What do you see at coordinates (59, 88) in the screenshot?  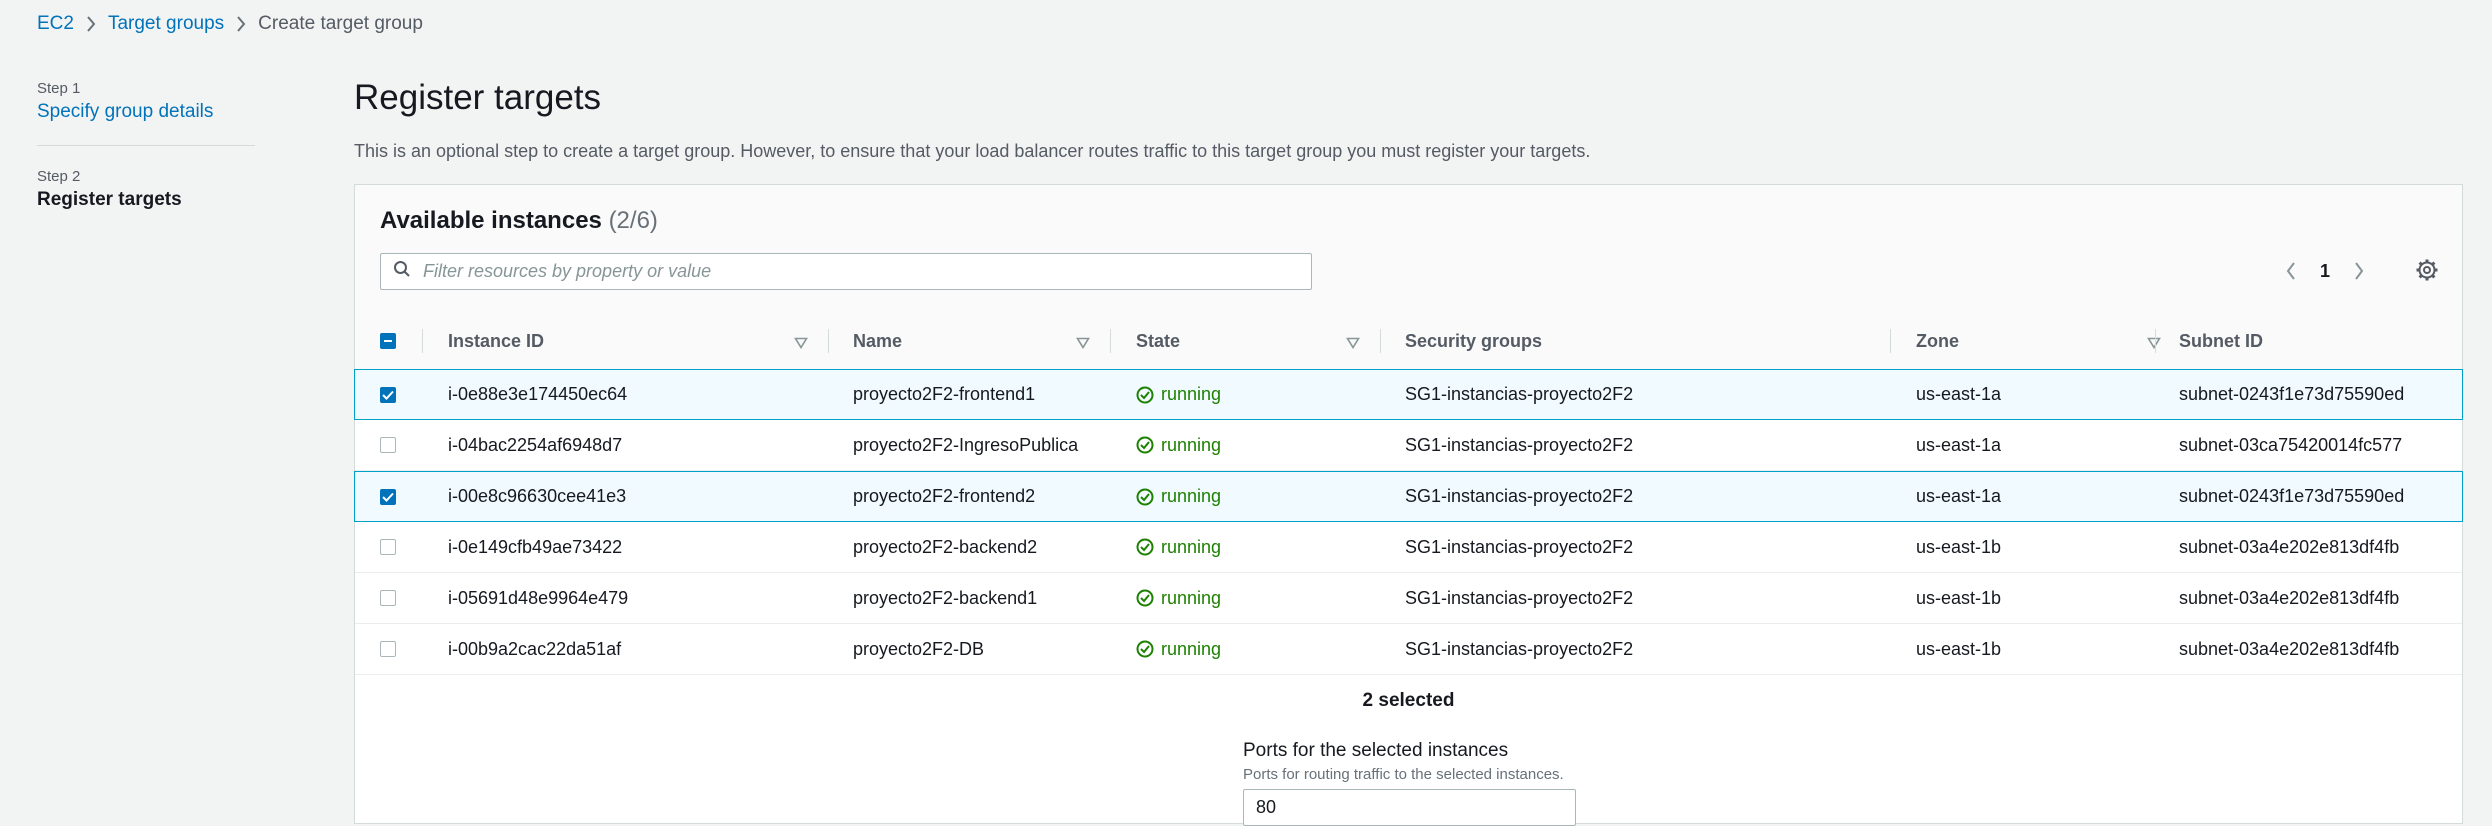 I see `step-1-label: Step 1` at bounding box center [59, 88].